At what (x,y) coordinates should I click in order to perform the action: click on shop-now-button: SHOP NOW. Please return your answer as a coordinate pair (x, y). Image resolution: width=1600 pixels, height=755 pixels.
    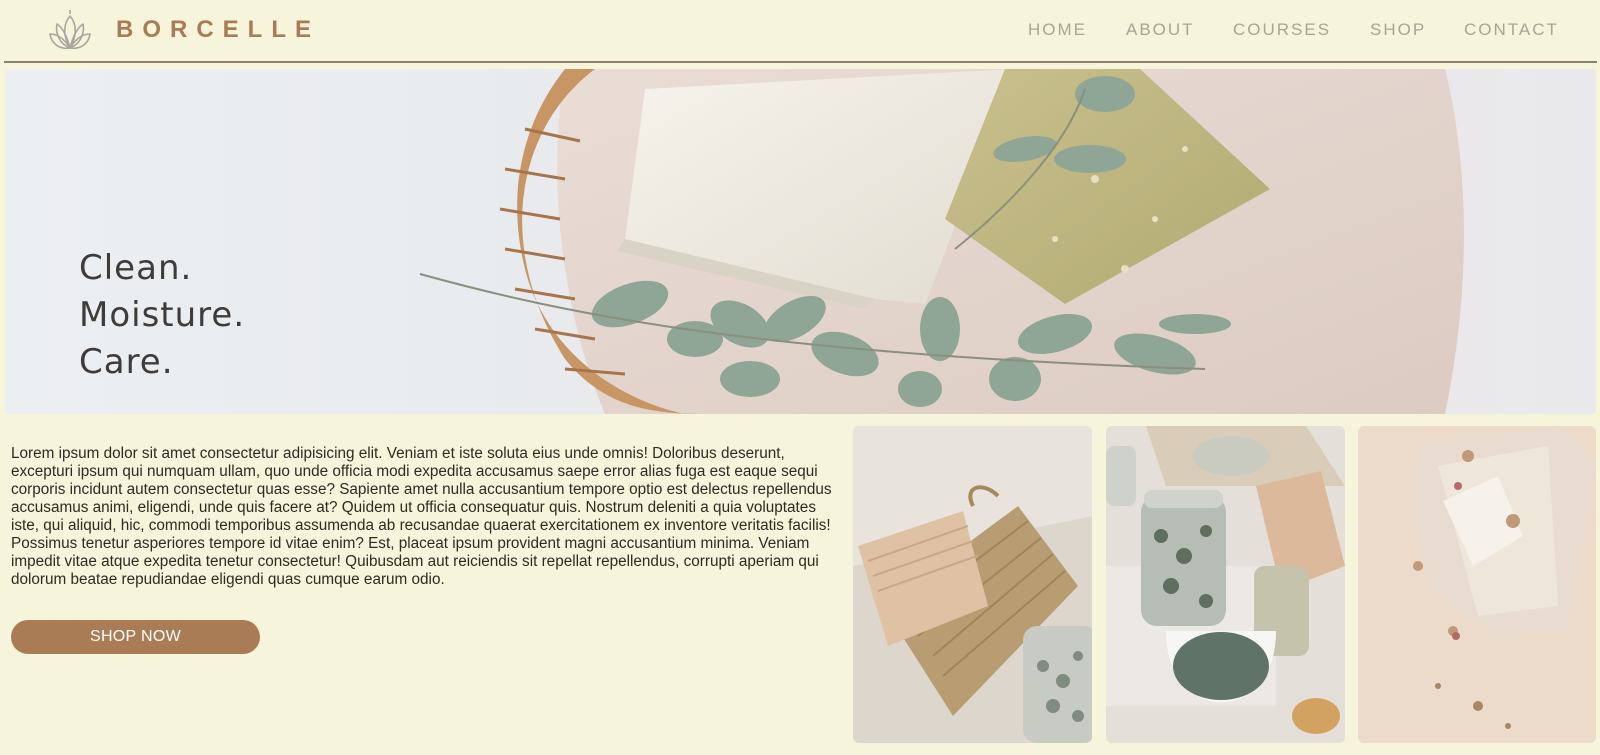
    Looking at the image, I should click on (135, 637).